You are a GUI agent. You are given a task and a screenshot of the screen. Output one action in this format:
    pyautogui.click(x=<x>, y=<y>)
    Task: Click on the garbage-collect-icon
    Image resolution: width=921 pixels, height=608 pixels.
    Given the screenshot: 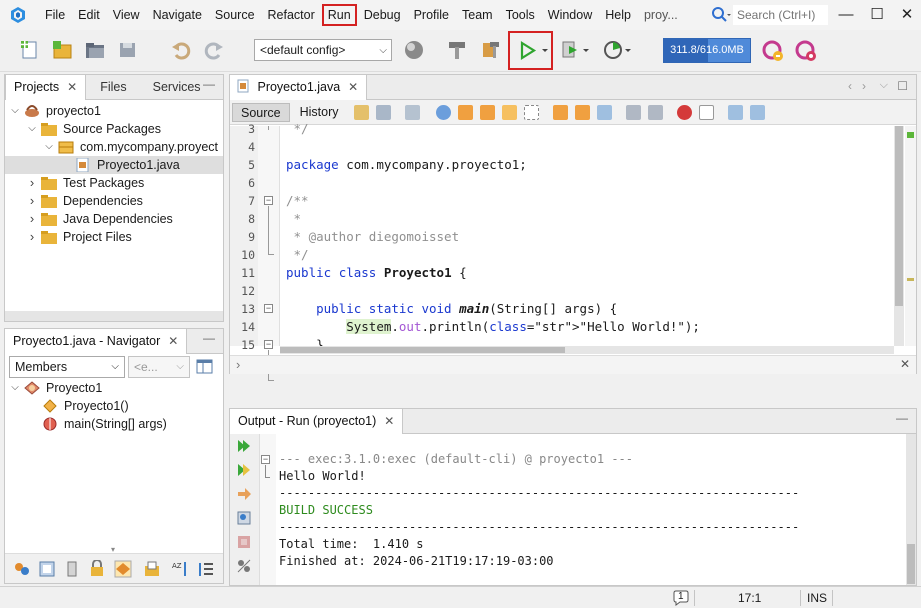 What is the action you would take?
    pyautogui.click(x=772, y=50)
    